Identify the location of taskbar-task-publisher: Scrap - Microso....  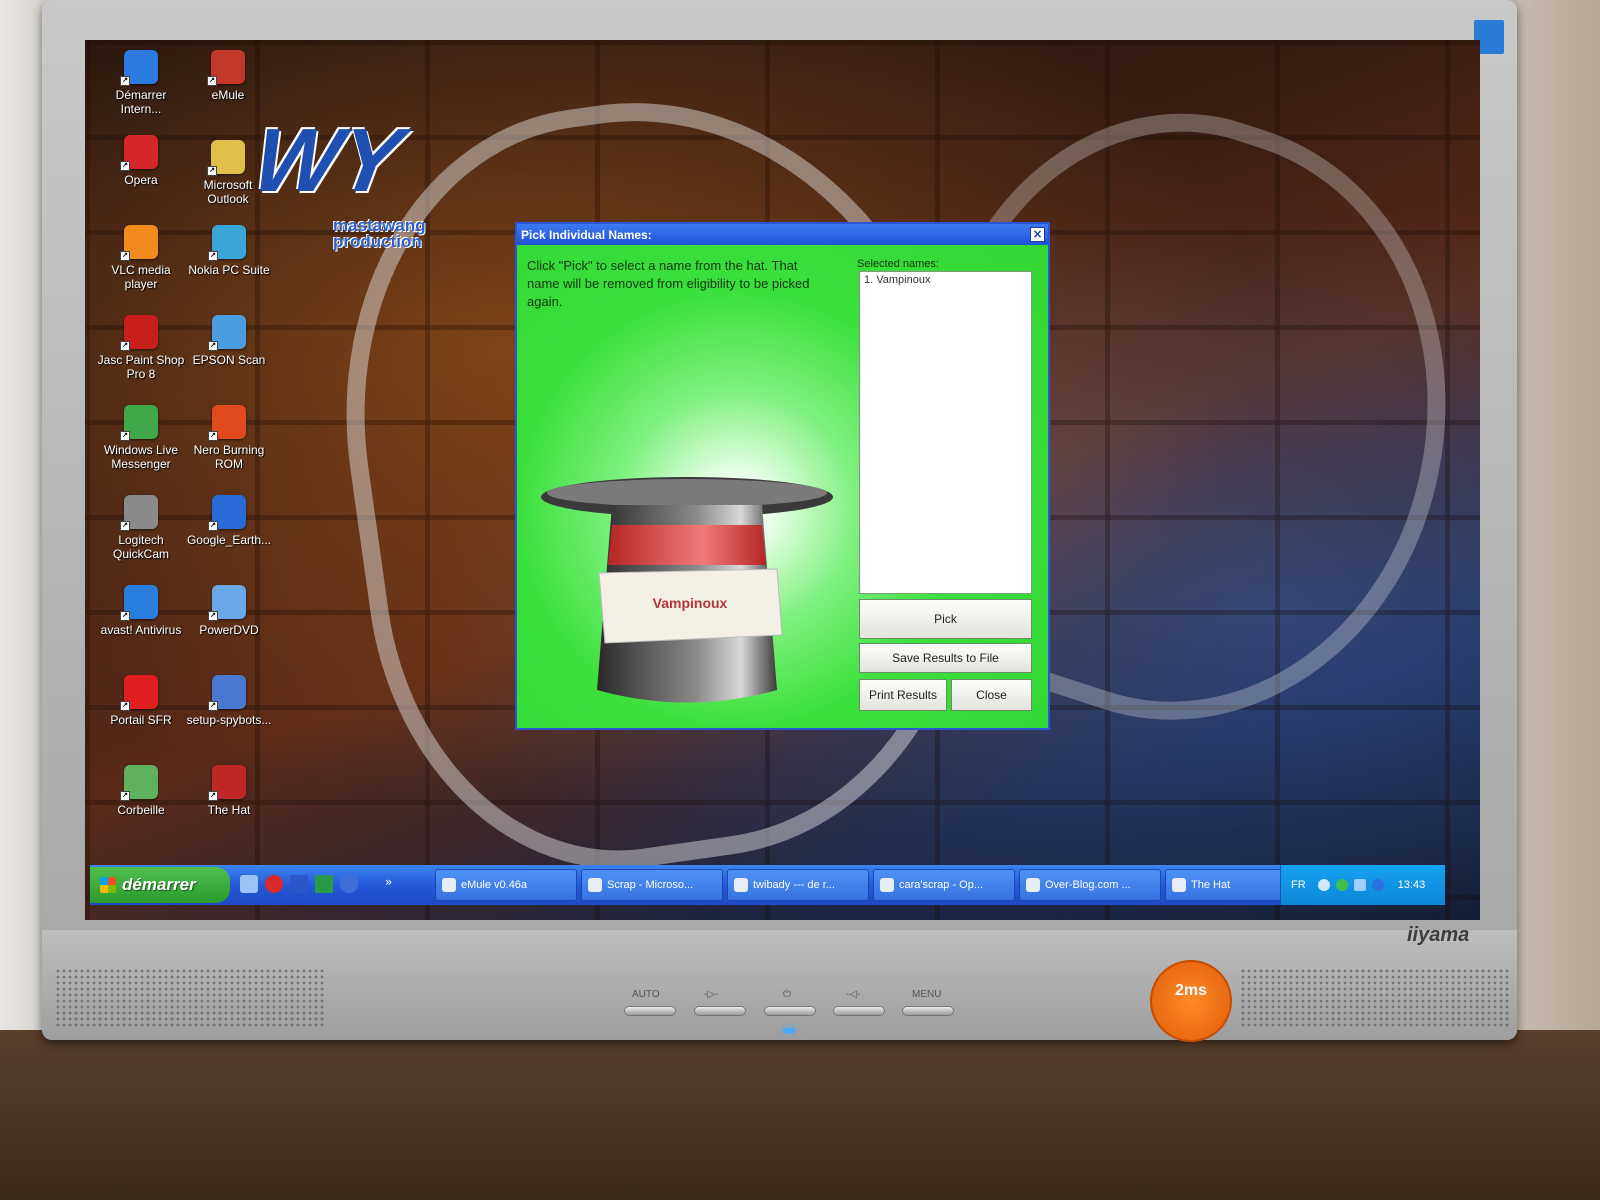
(652, 885).